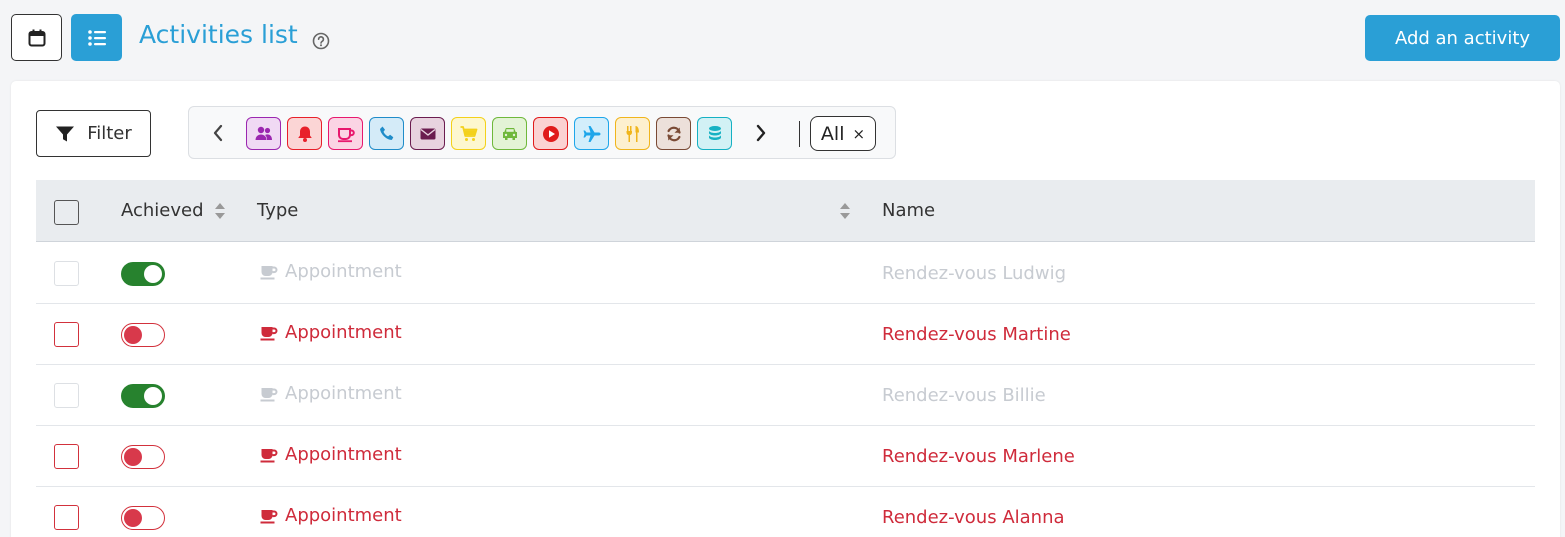  I want to click on name-column-header: Name, so click(908, 210).